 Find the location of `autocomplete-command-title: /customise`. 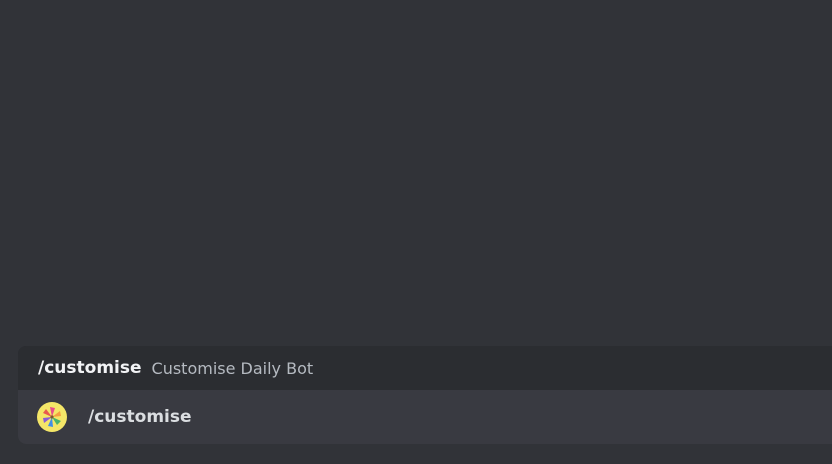

autocomplete-command-title: /customise is located at coordinates (90, 368).